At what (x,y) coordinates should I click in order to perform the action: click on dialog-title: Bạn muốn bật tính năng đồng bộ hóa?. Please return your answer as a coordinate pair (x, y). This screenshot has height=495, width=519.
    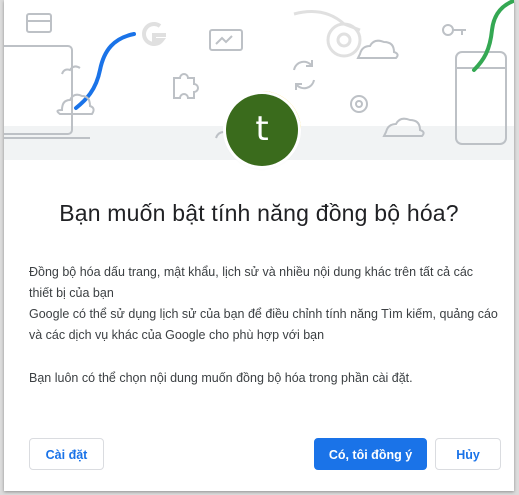
    Looking at the image, I should click on (259, 213).